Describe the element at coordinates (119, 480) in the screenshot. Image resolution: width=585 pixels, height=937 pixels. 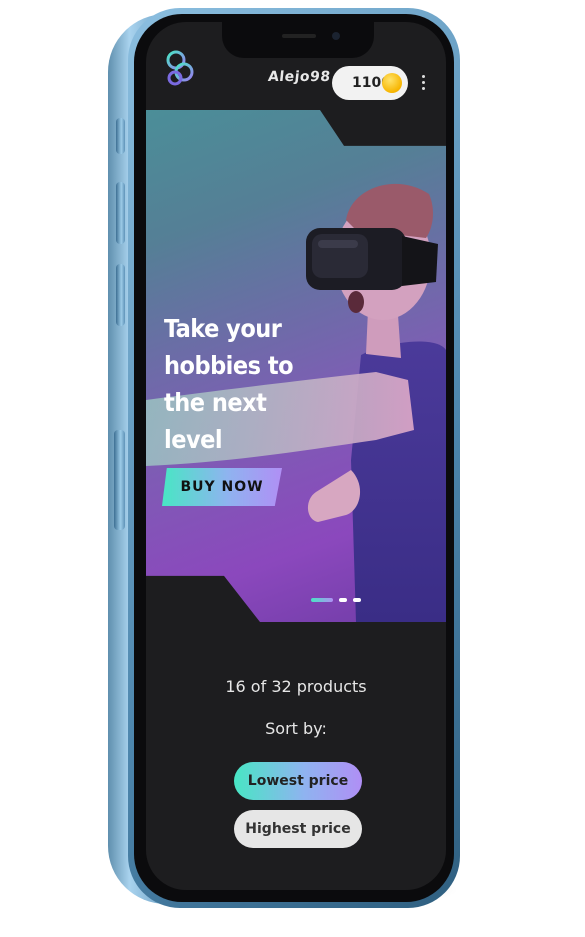
I see `sim-tray` at that location.